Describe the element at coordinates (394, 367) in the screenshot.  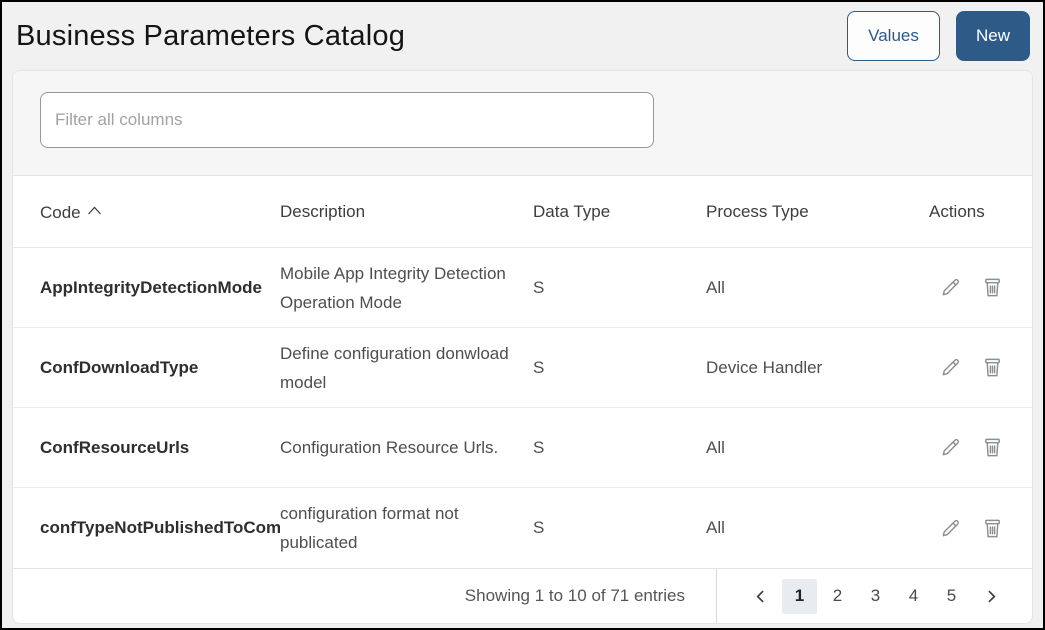
I see `cell-description: Define configuration donwload model` at that location.